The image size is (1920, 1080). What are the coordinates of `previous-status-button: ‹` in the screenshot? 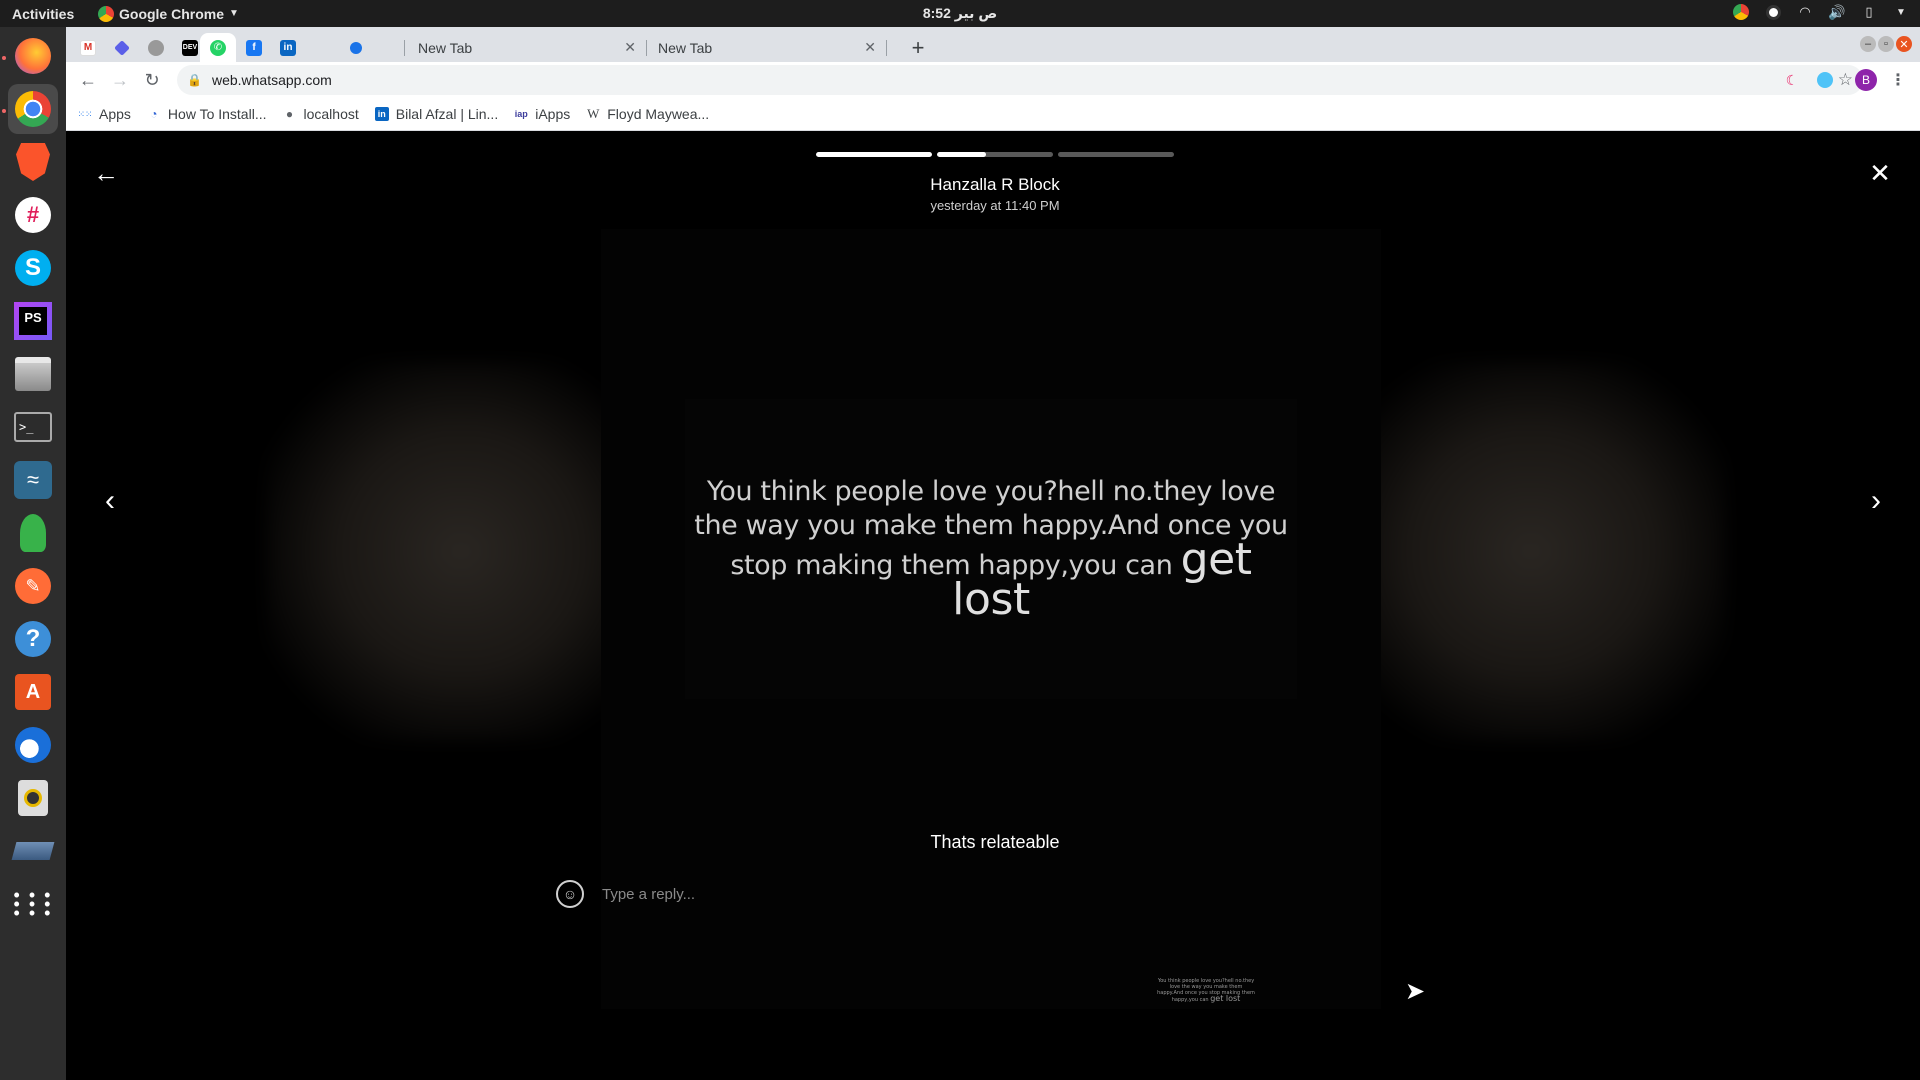 It's located at (110, 501).